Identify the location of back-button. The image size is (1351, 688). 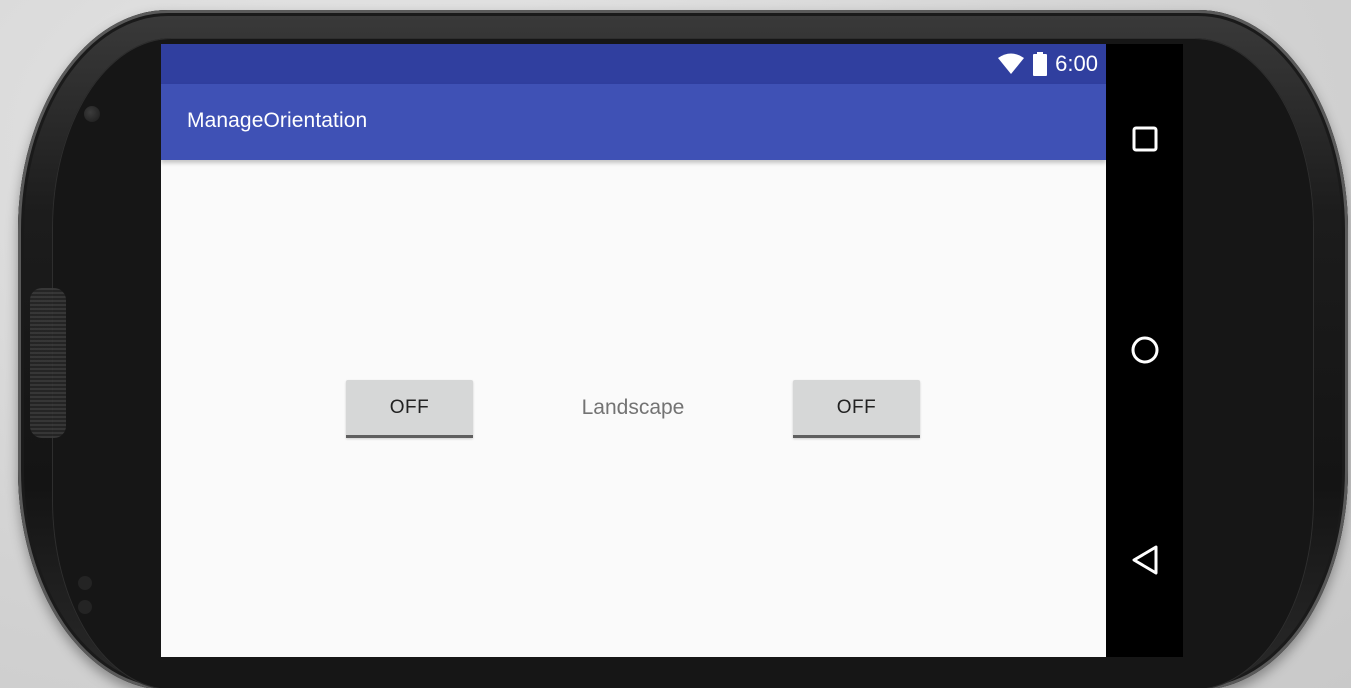
(1145, 560).